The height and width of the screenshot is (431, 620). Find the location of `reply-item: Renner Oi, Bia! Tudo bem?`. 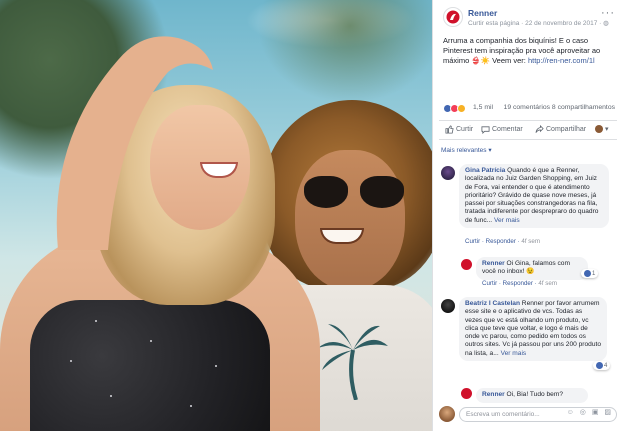

reply-item: Renner Oi, Bia! Tudo bem? is located at coordinates (539, 396).